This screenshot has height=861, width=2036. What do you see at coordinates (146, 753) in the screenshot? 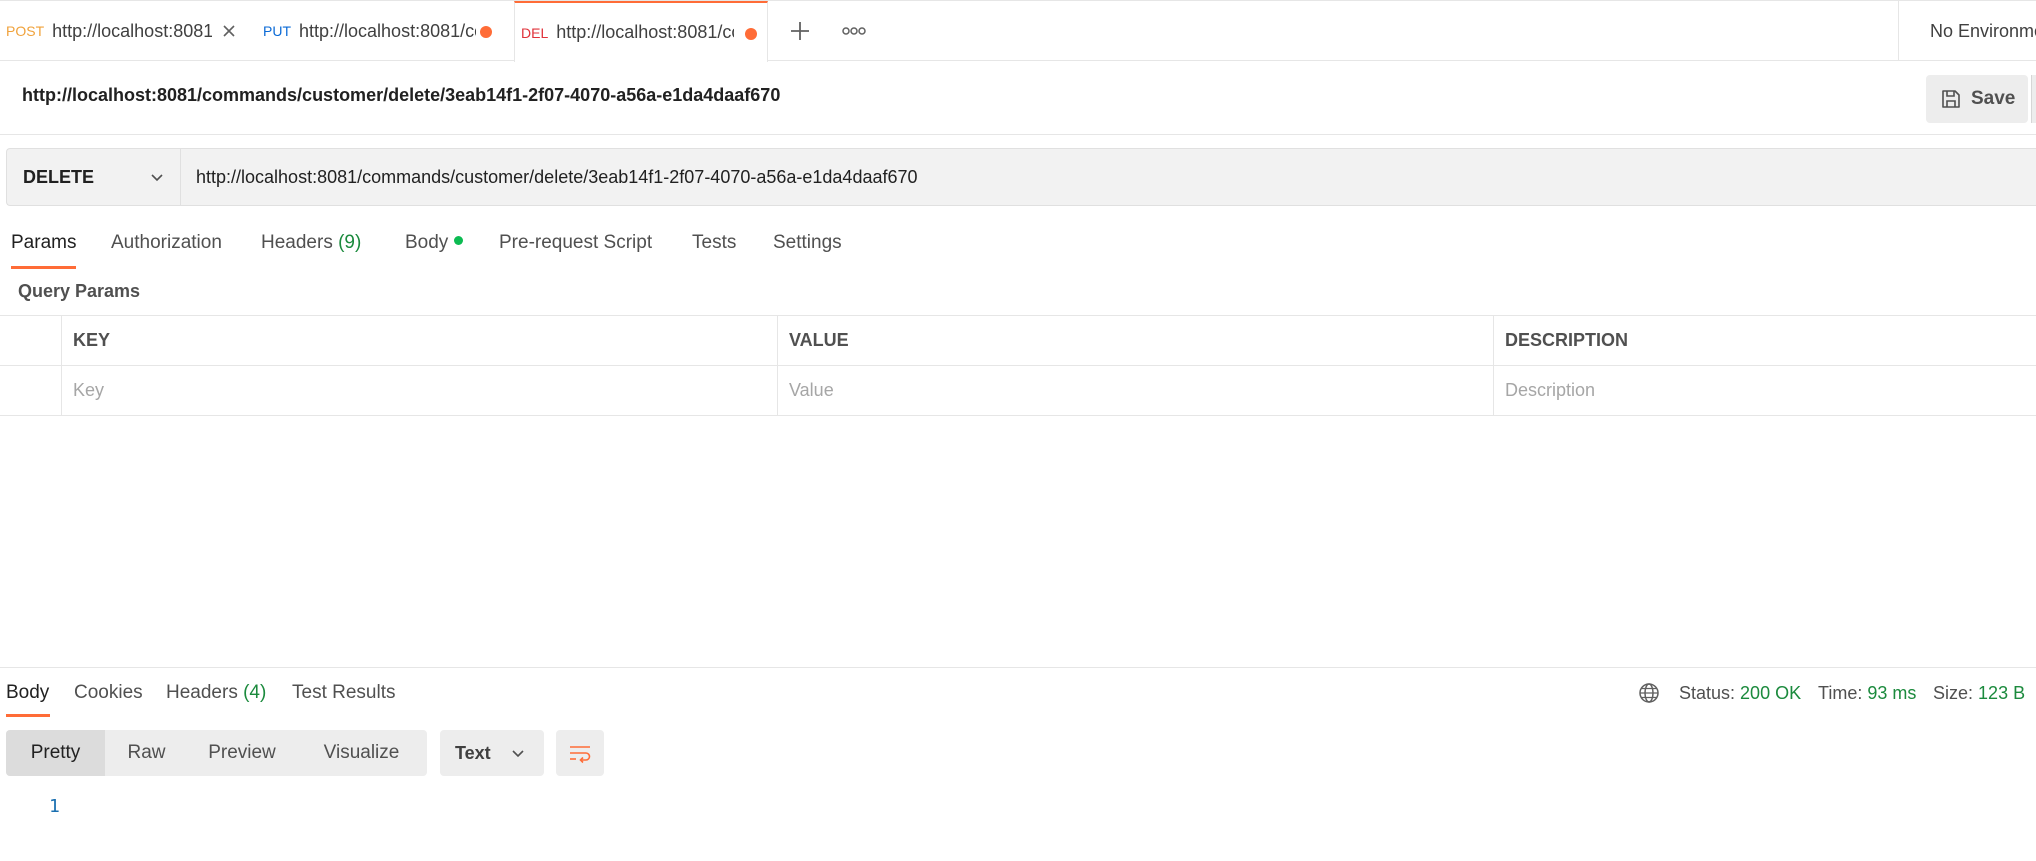
I see `view-raw-button: Raw` at bounding box center [146, 753].